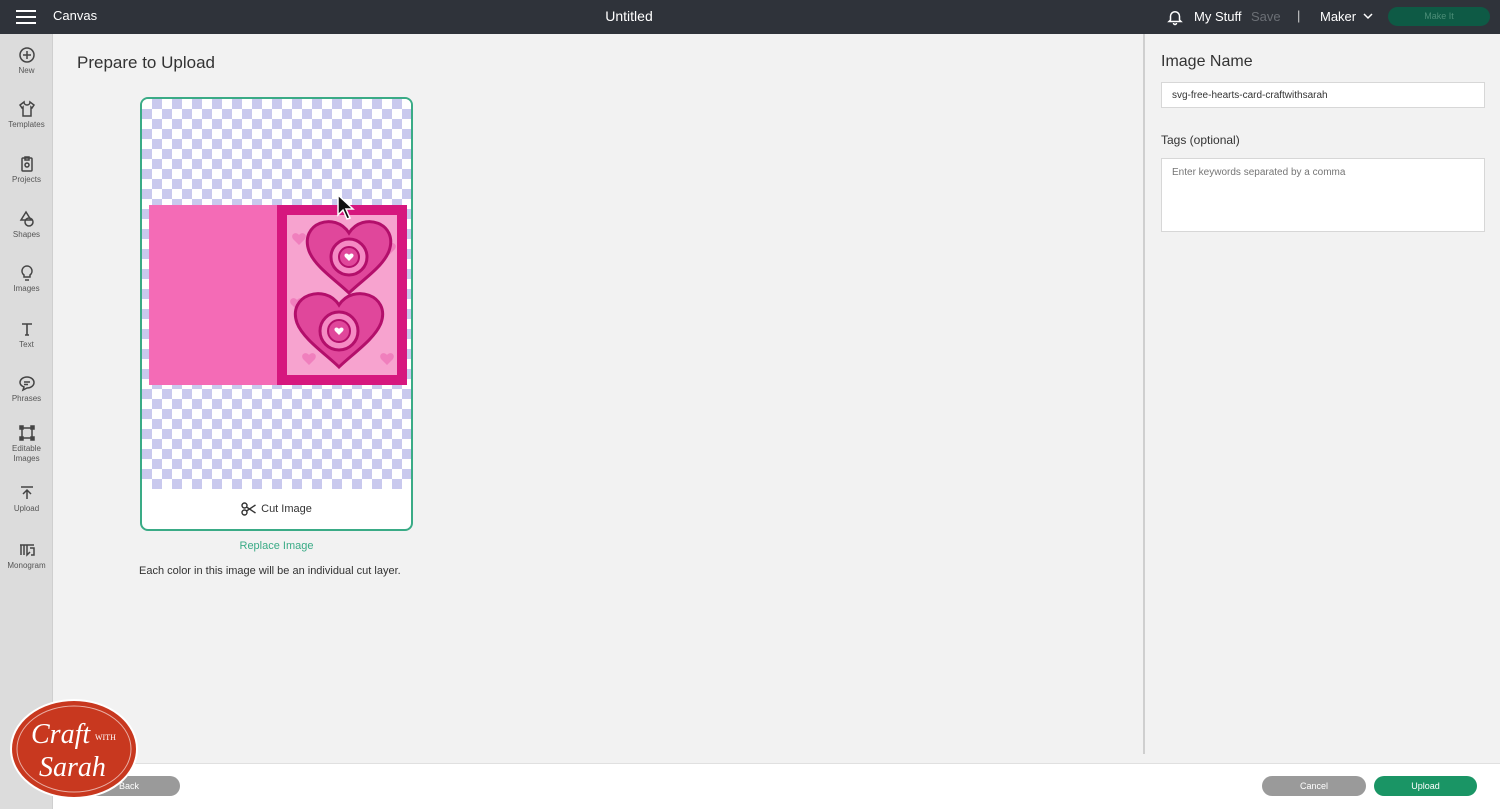  Describe the element at coordinates (1266, 16) in the screenshot. I see `save-button: Save` at that location.